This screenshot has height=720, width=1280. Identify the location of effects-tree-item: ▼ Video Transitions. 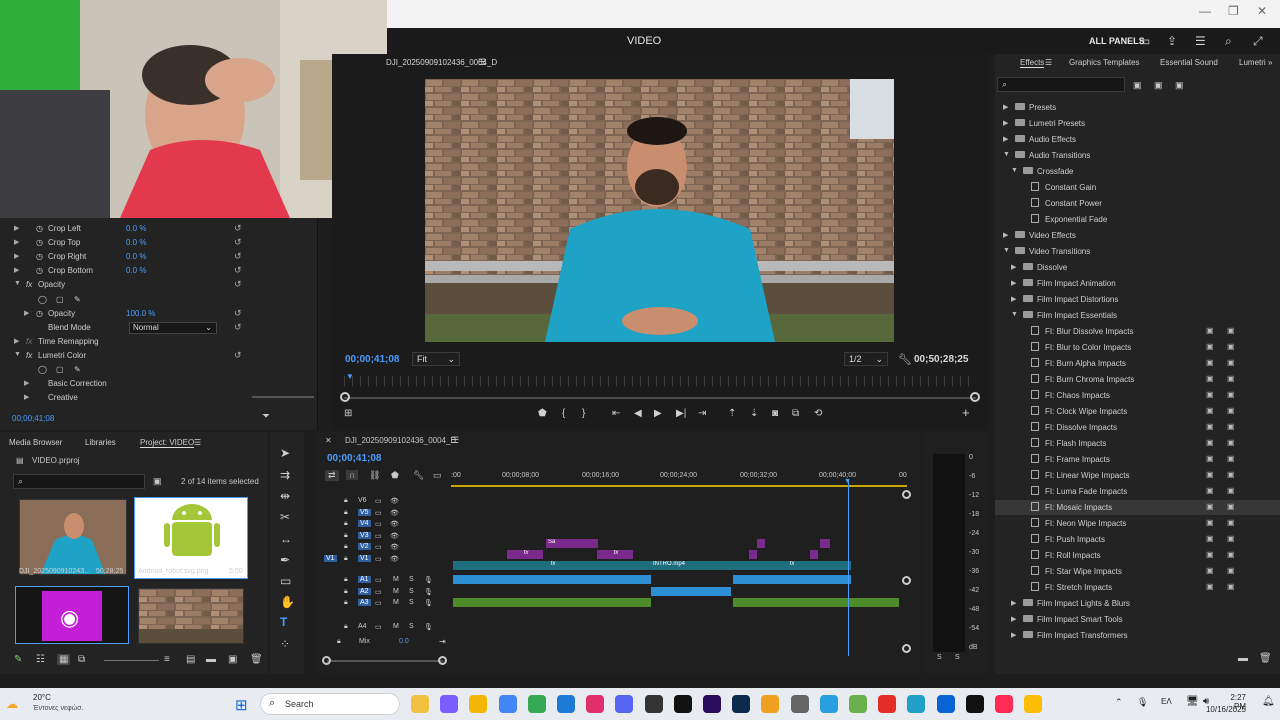
(1137, 251).